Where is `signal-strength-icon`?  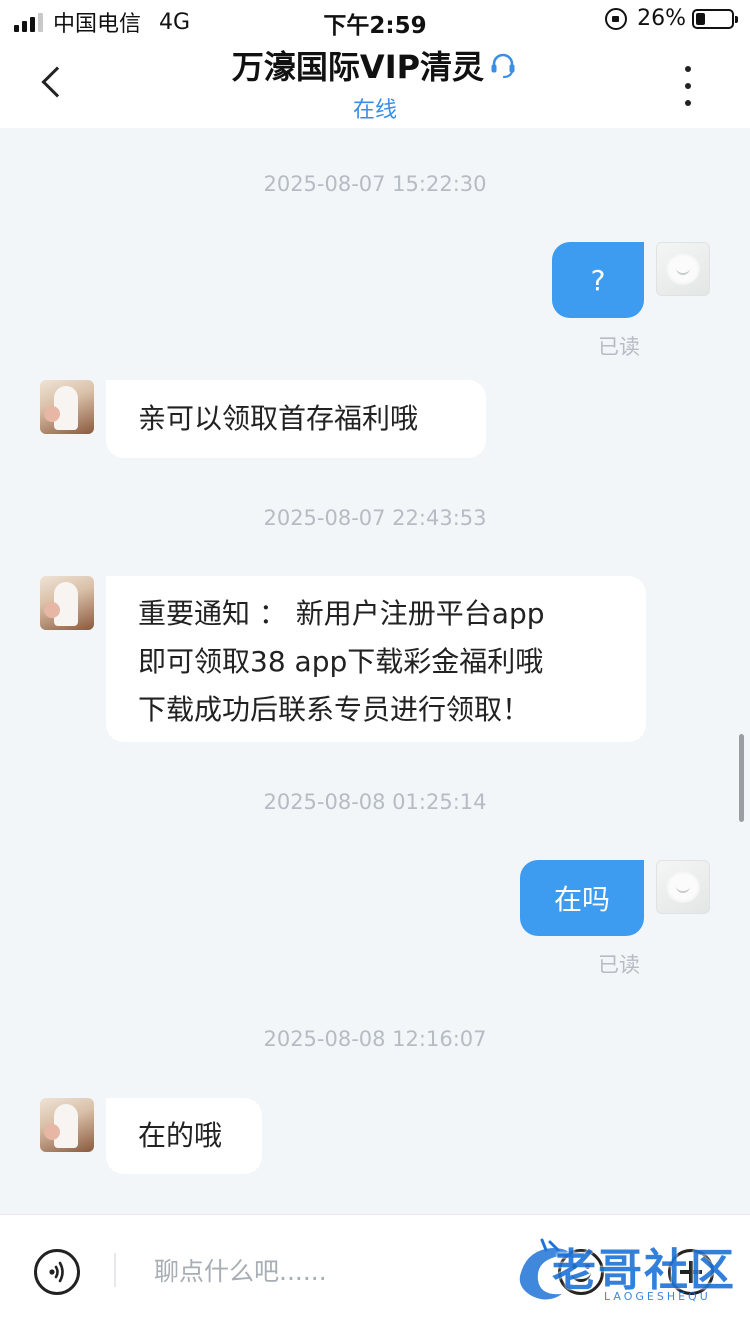 signal-strength-icon is located at coordinates (28, 22).